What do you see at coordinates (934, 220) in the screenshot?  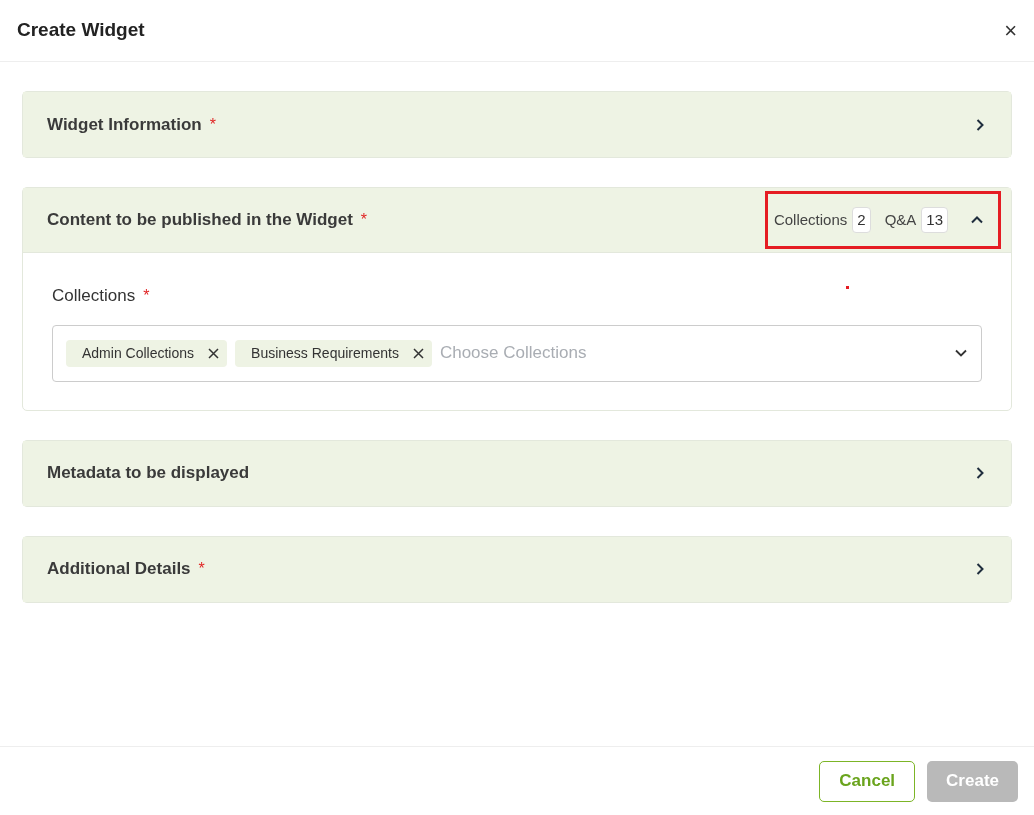 I see `count-badge: 13` at bounding box center [934, 220].